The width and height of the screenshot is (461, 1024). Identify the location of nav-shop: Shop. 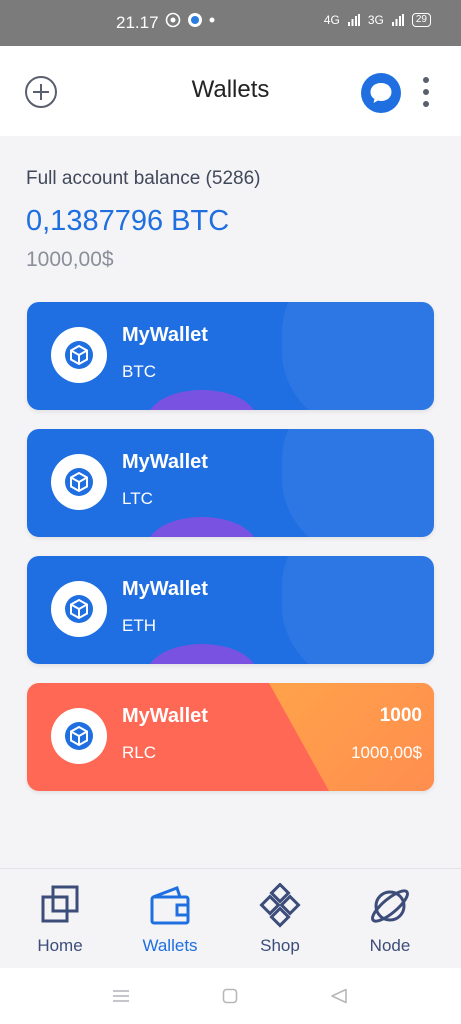
(280, 919).